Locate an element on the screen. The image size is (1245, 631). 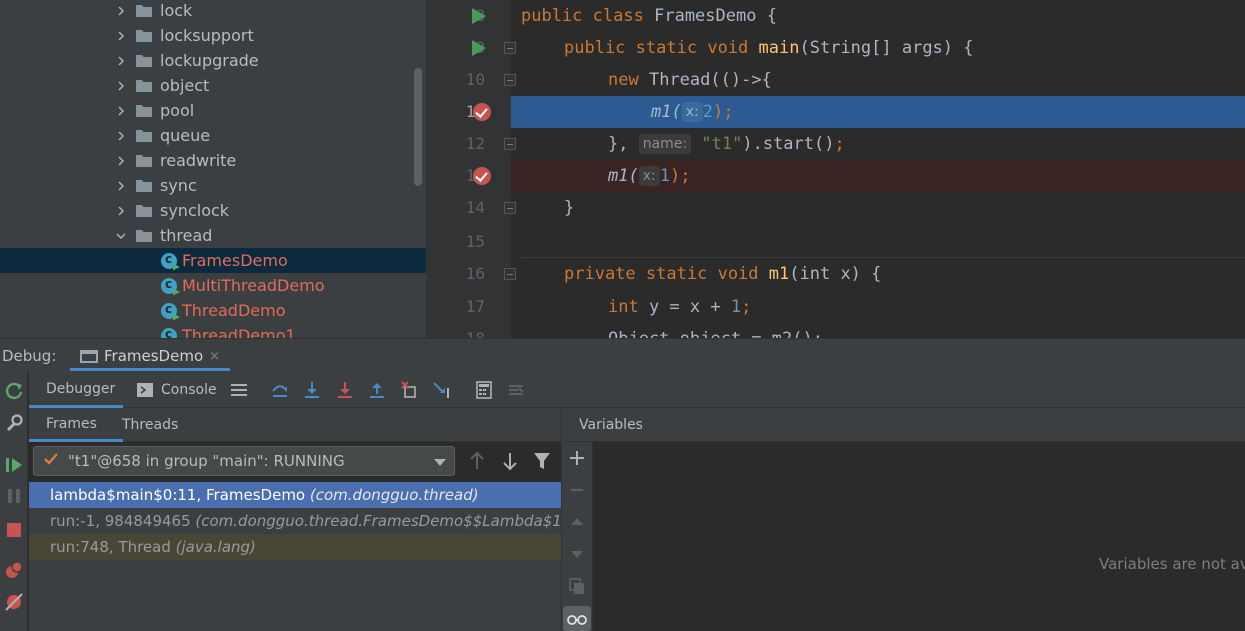
tree-folder-thread: thread is located at coordinates (213, 235).